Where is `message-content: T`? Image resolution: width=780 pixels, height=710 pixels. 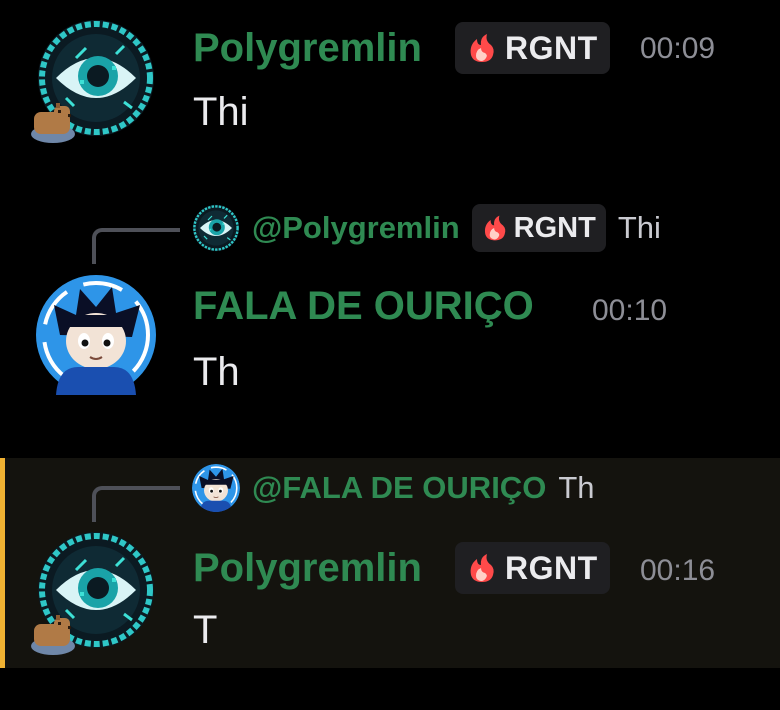 message-content: T is located at coordinates (205, 630).